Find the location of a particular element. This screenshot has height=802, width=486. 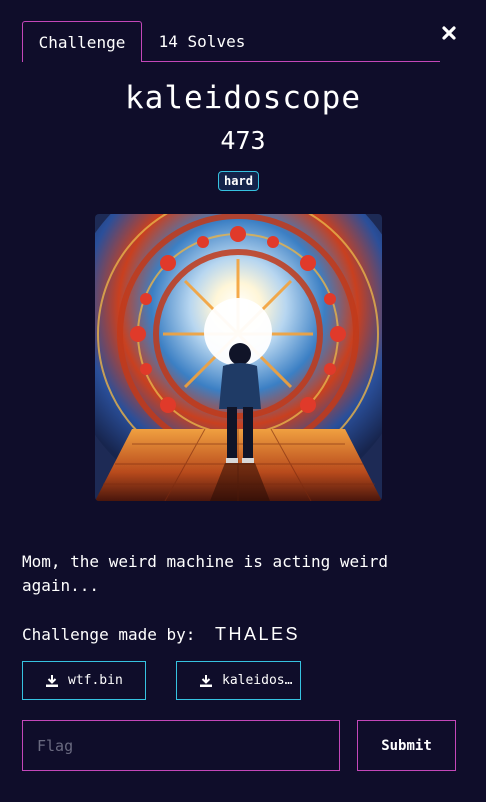

author-line: Challenge made by: THALES is located at coordinates (161, 634).